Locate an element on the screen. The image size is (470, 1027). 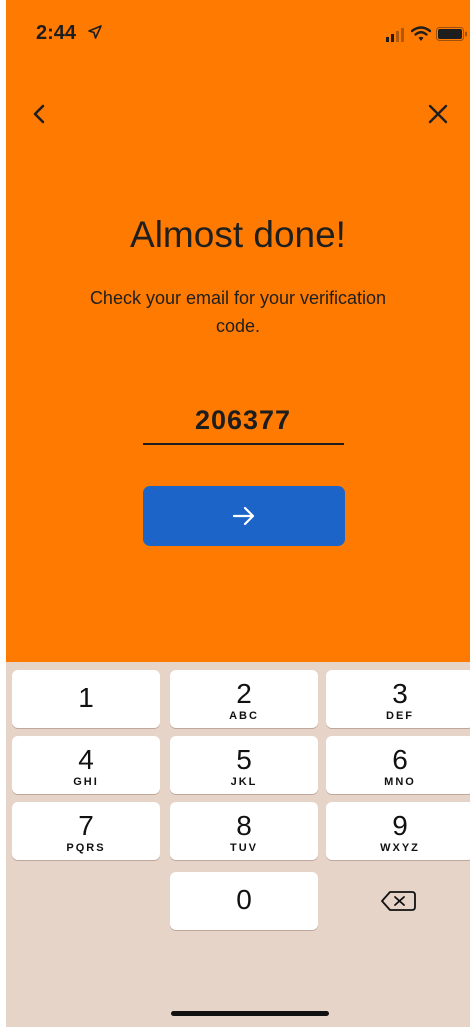
code-input-underline is located at coordinates (243, 444).